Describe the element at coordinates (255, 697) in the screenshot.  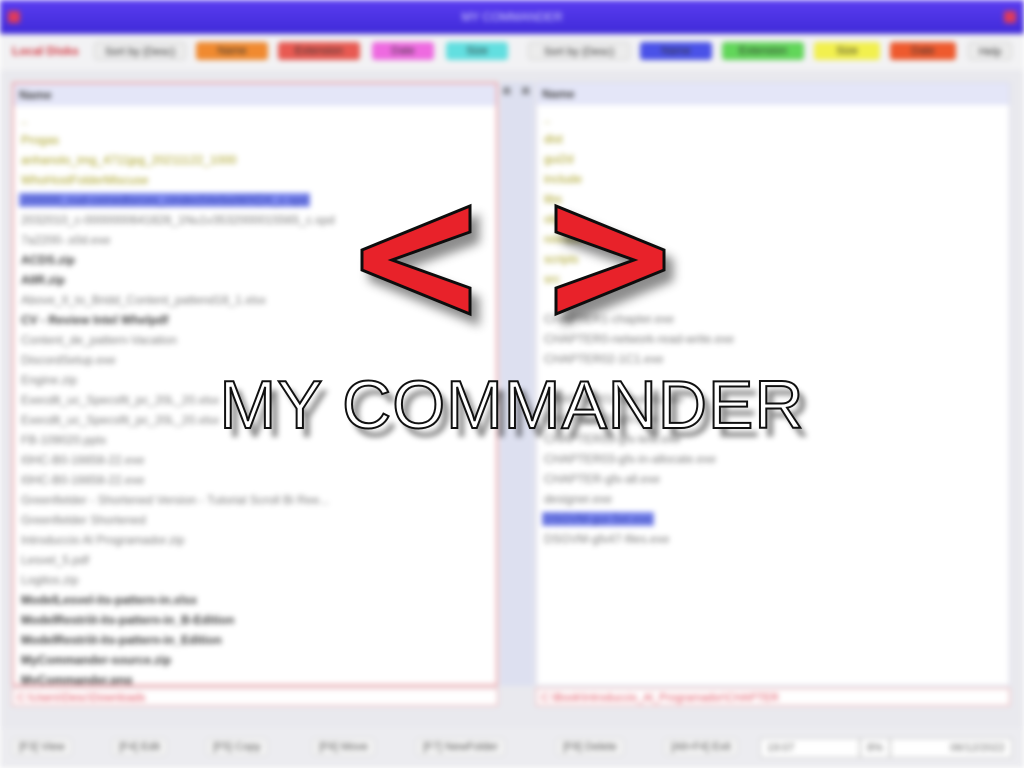
I see `left-path-field: C:\Users\Desc\Downloads` at that location.